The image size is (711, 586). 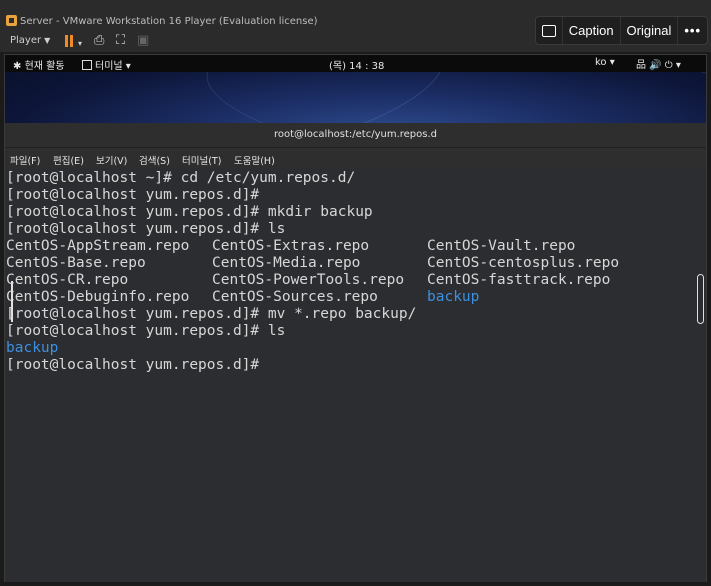 What do you see at coordinates (44, 66) in the screenshot?
I see `activities-label: 현재 활동` at bounding box center [44, 66].